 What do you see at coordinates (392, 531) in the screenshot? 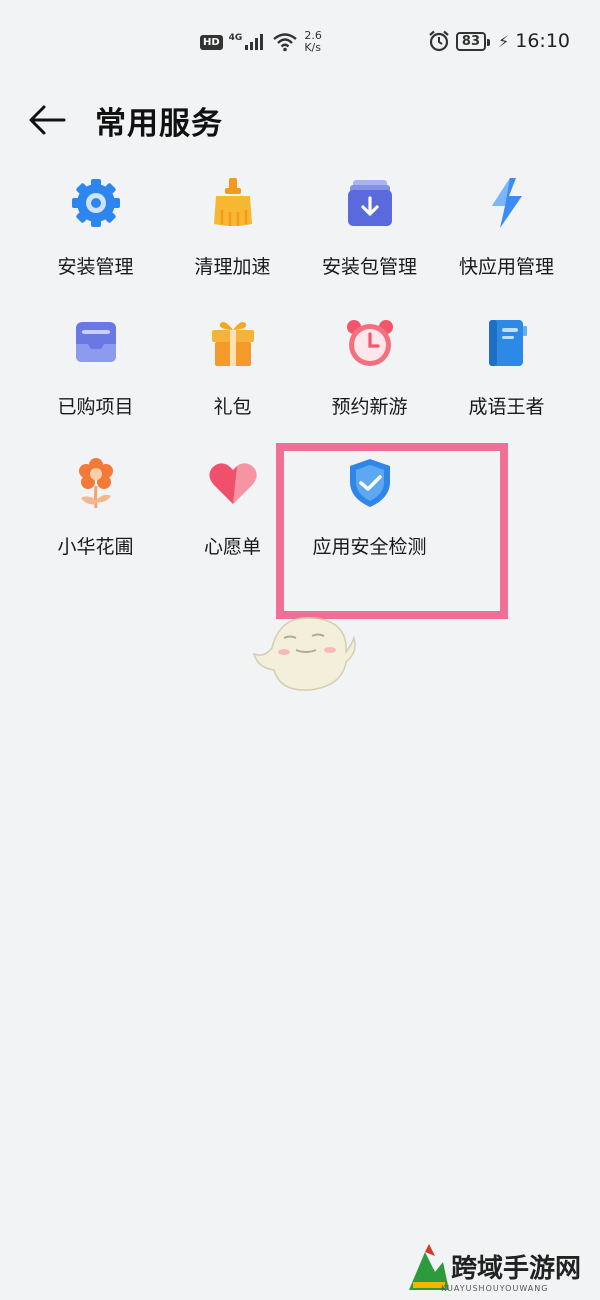
I see `highlight-box` at bounding box center [392, 531].